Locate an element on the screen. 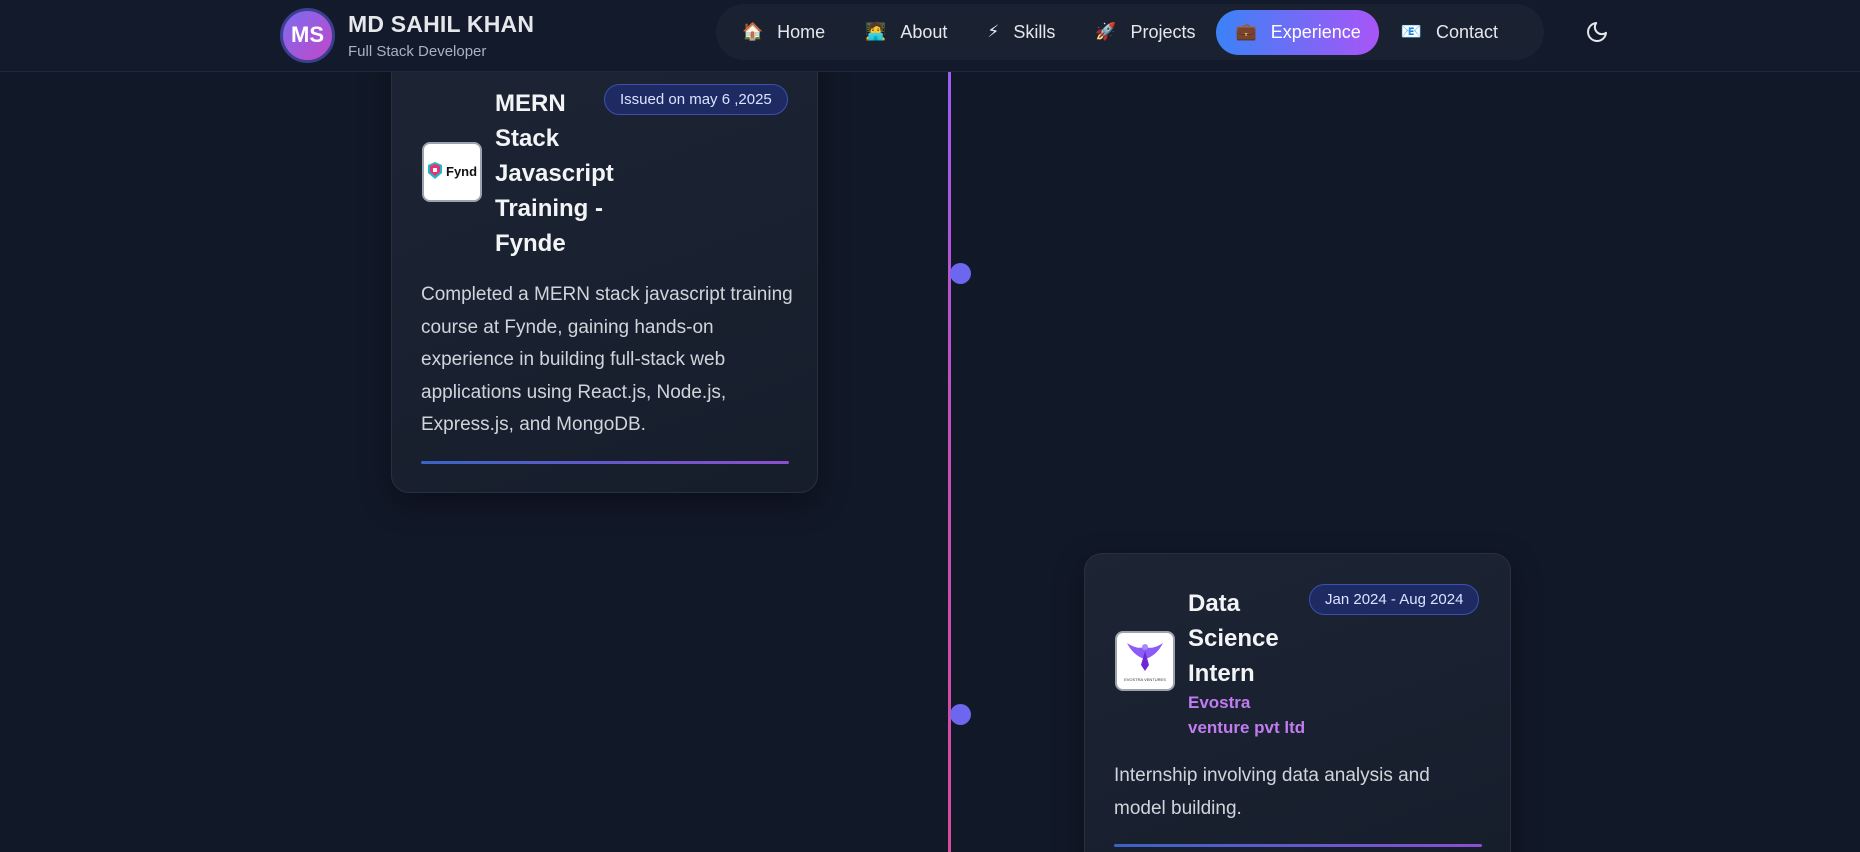  evostra-logo: EVOSTRA VENTURES is located at coordinates (1145, 661).